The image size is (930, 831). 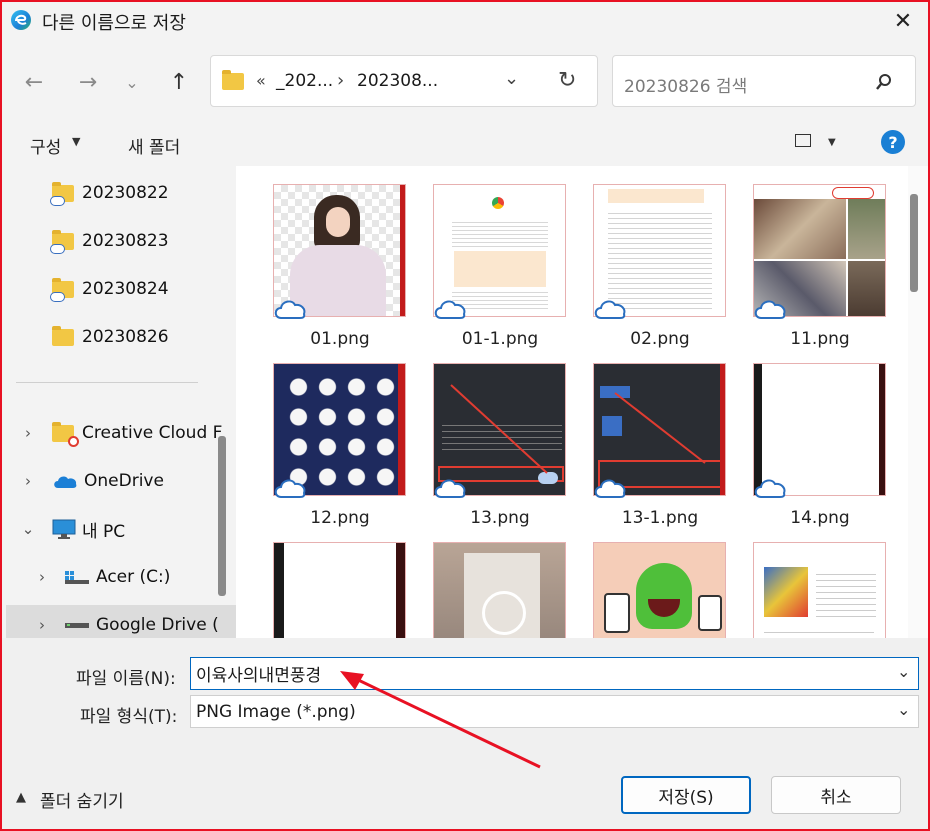 I want to click on nav-item-creative-cloud: › Creative Cloud F, so click(x=120, y=433).